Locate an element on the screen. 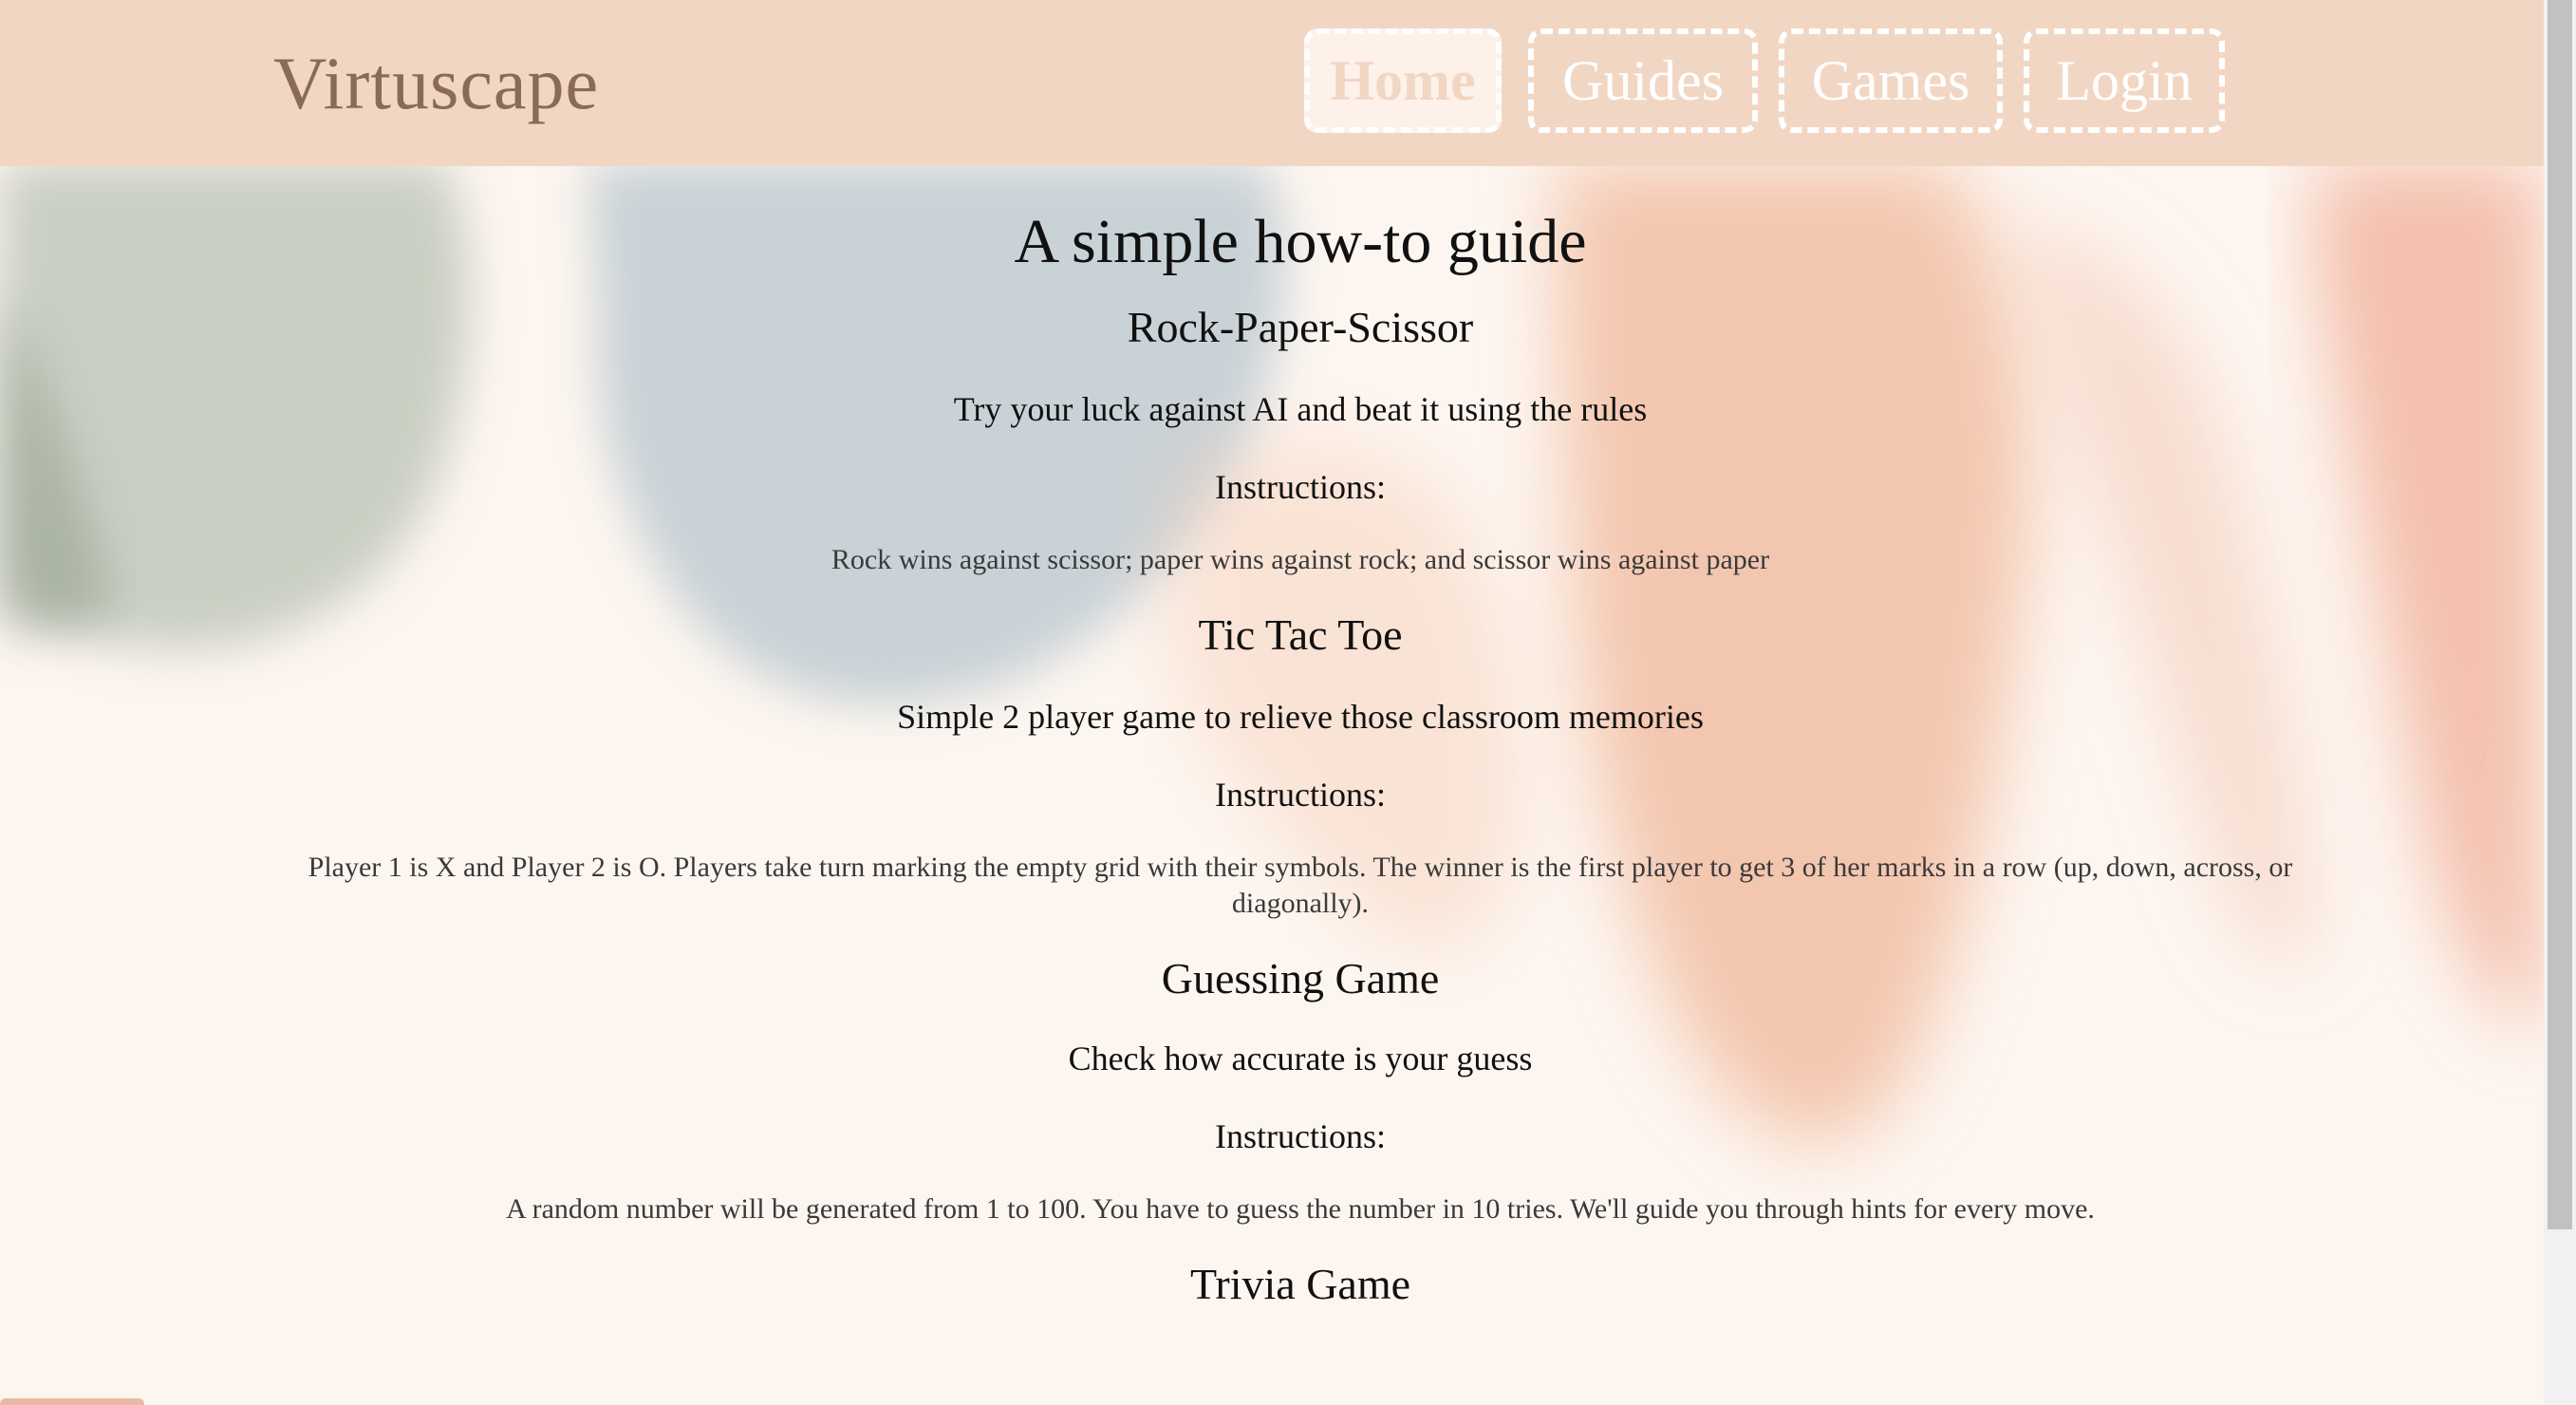 This screenshot has height=1405, width=2576. vertical-scrollbar-thumb is located at coordinates (2560, 614).